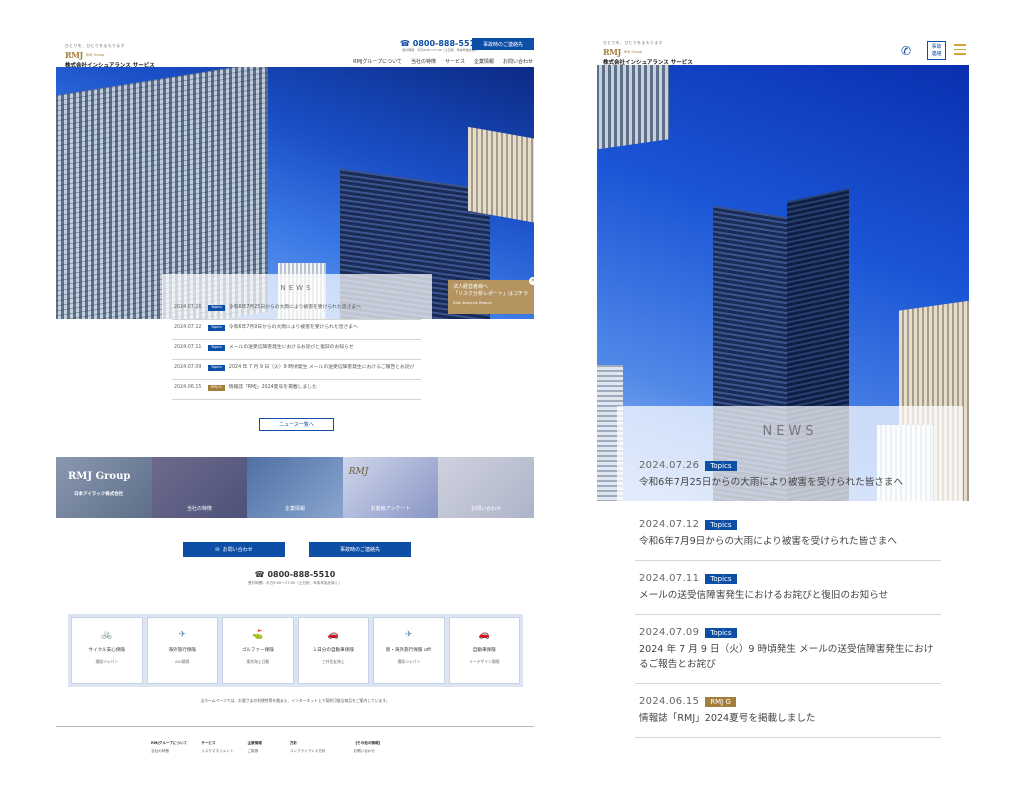  I want to click on insurance-company: 東京海上日動, so click(258, 661).